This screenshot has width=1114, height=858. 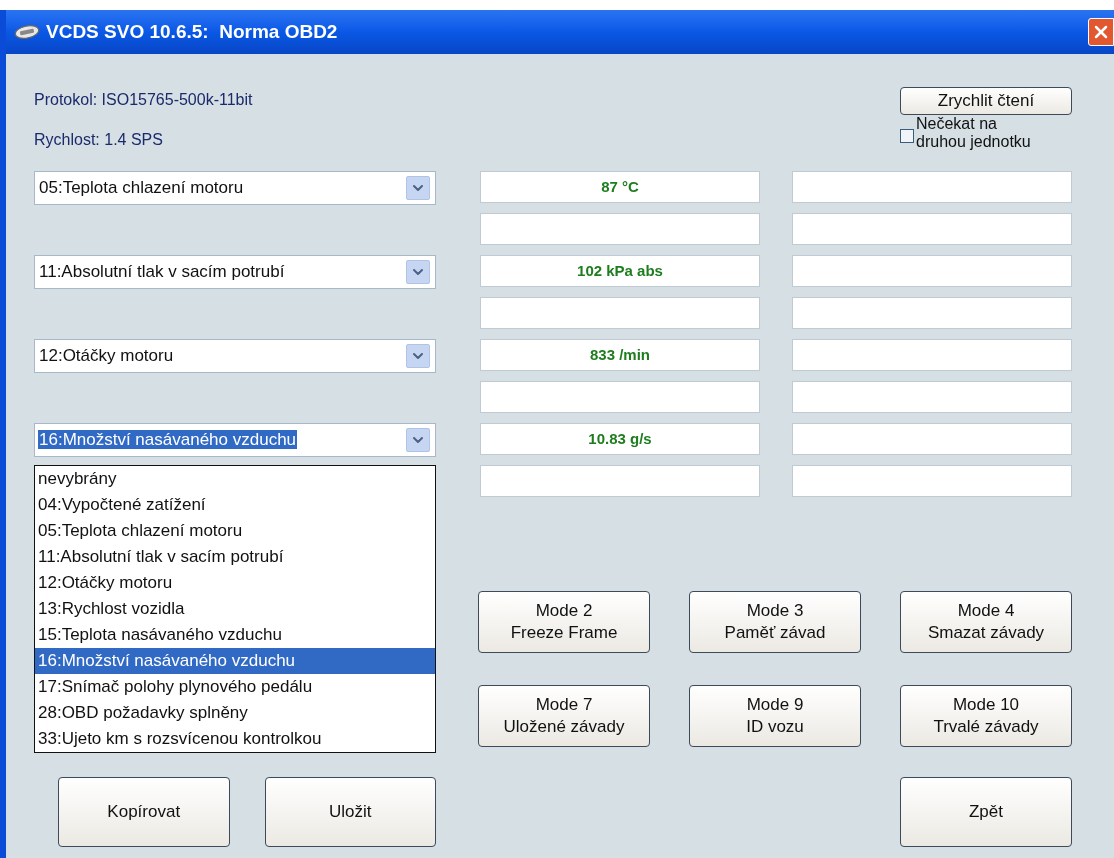 I want to click on mode-button: Mode 10 Trvalé závady, so click(x=986, y=716).